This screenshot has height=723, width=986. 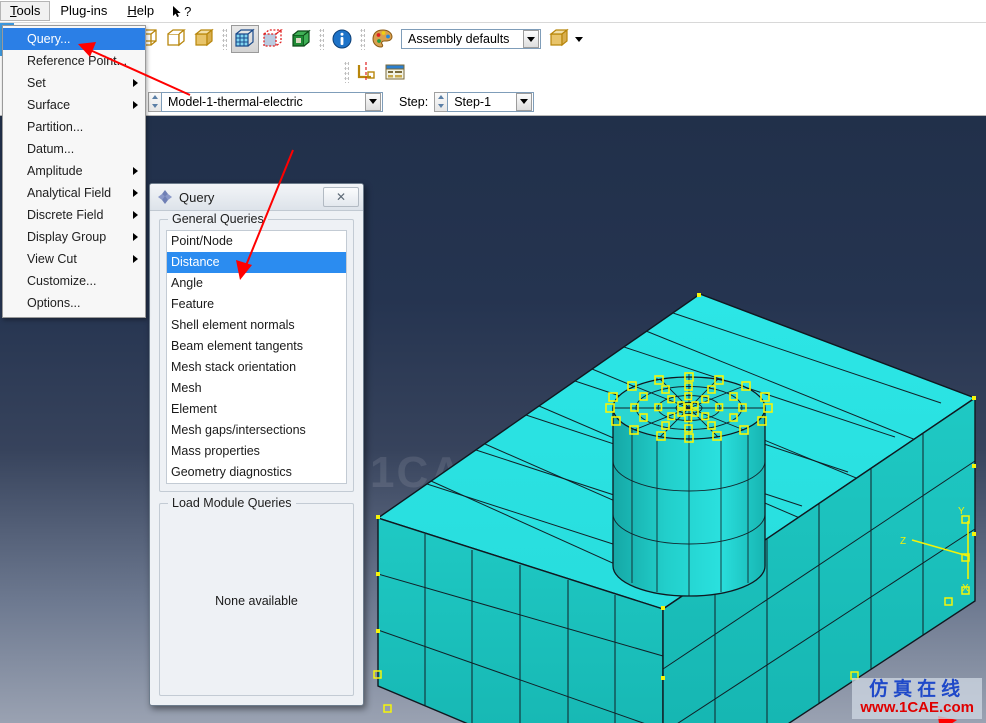 What do you see at coordinates (459, 39) in the screenshot?
I see `assembly-display-value: Assembly defaults` at bounding box center [459, 39].